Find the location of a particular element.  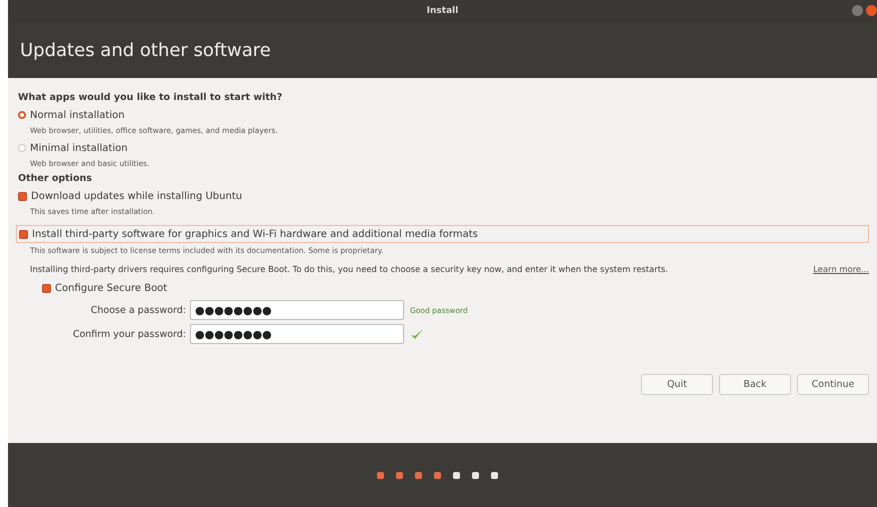

focused-option: Install third-party software for graphics and Wi-Fi hardware and additional media formats is located at coordinates (442, 234).